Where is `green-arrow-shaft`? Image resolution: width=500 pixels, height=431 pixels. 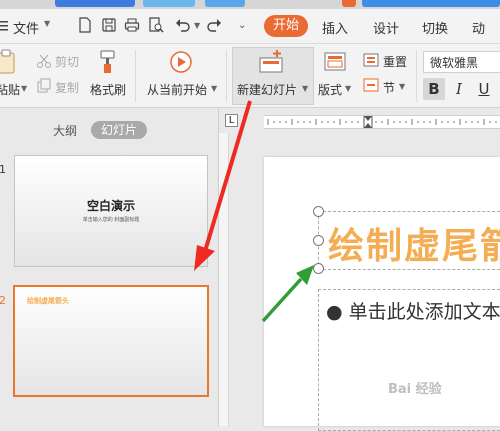 green-arrow-shaft is located at coordinates (282, 300).